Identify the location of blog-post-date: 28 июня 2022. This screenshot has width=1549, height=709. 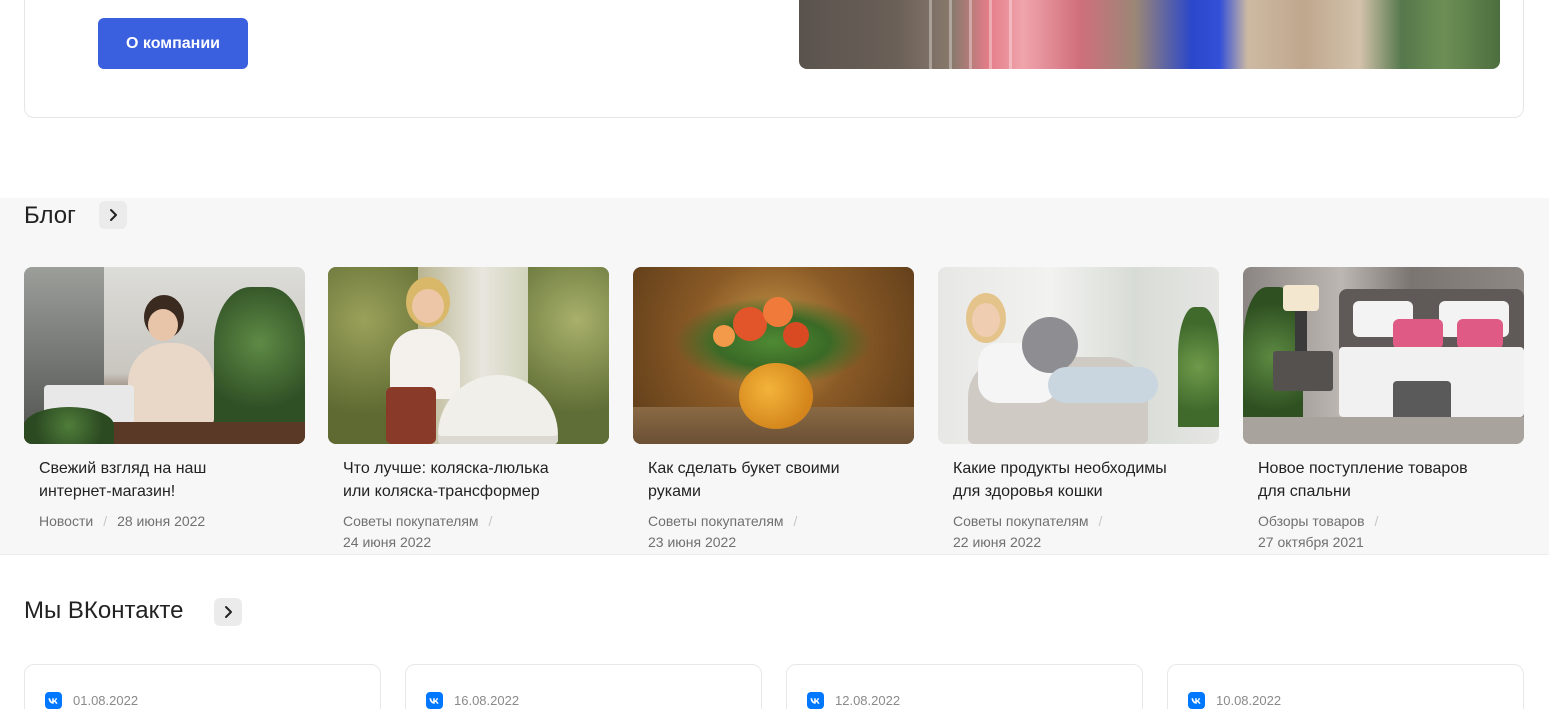
(161, 521).